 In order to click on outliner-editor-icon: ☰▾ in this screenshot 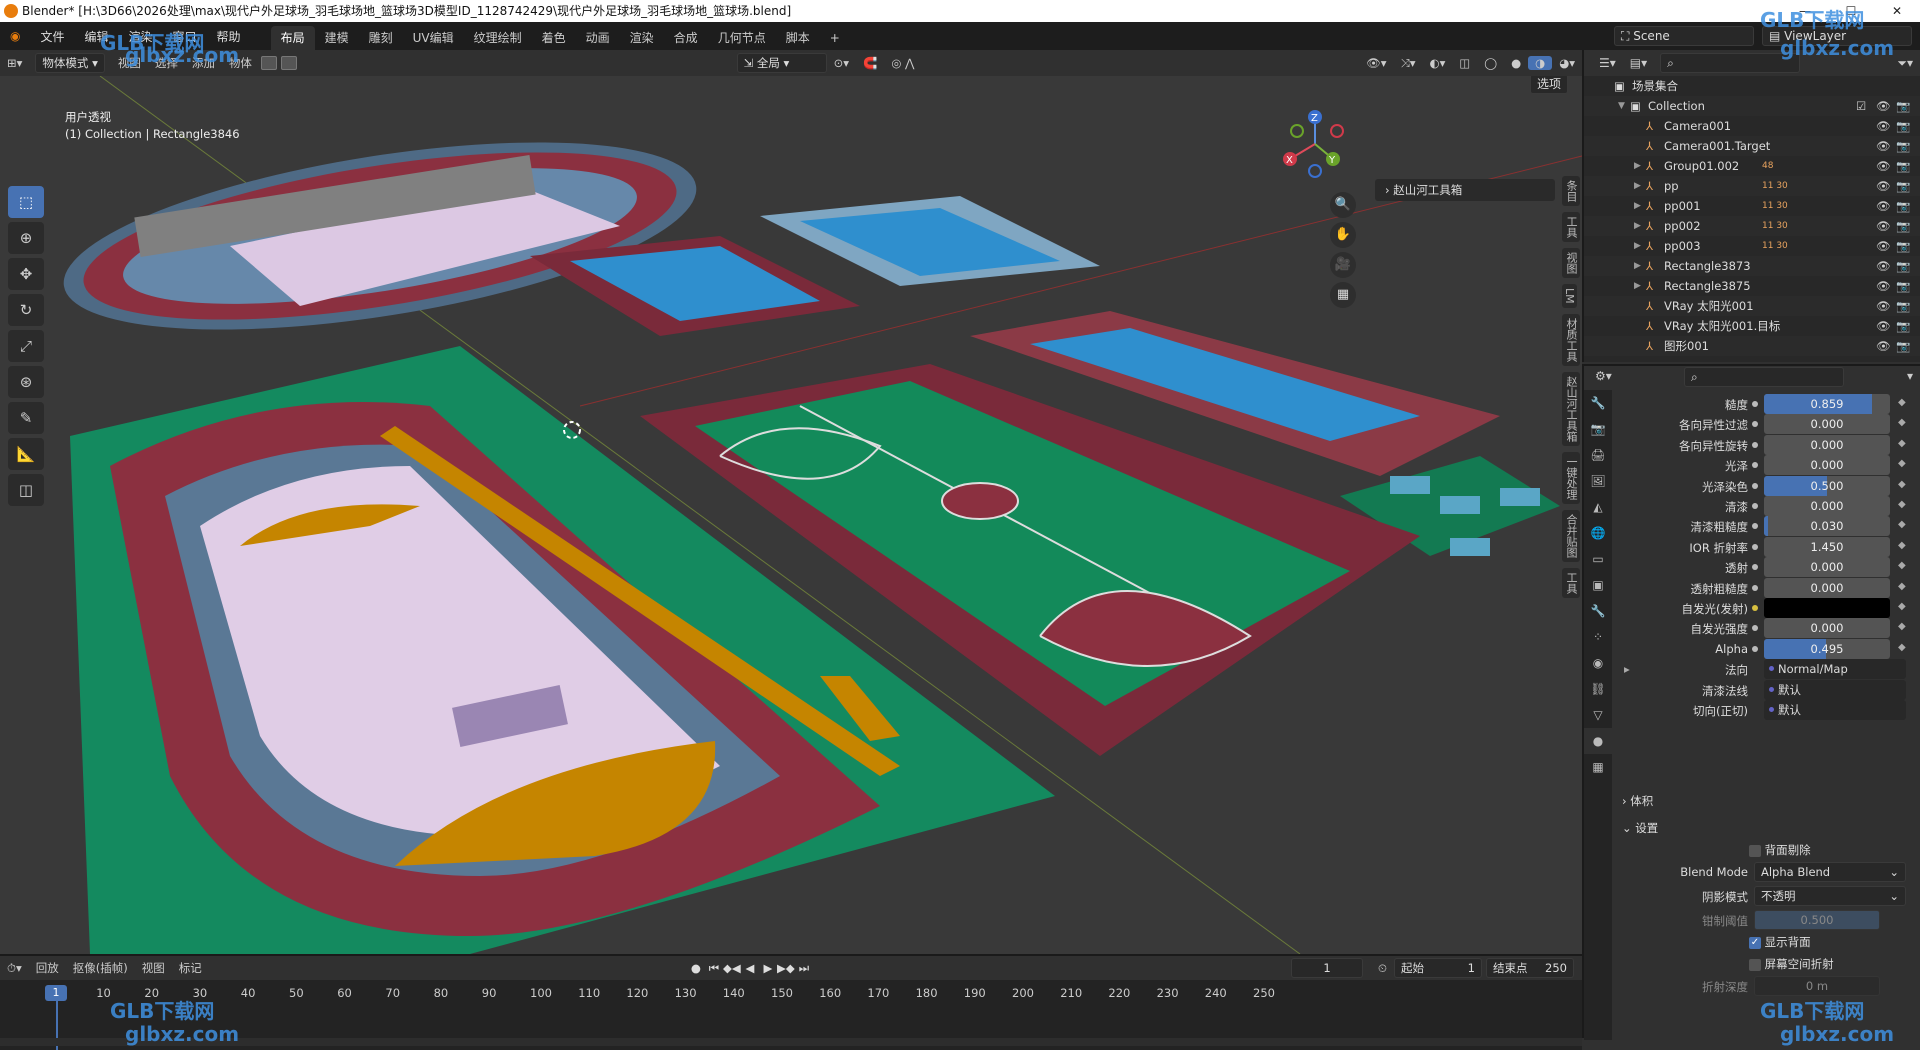, I will do `click(1607, 63)`.